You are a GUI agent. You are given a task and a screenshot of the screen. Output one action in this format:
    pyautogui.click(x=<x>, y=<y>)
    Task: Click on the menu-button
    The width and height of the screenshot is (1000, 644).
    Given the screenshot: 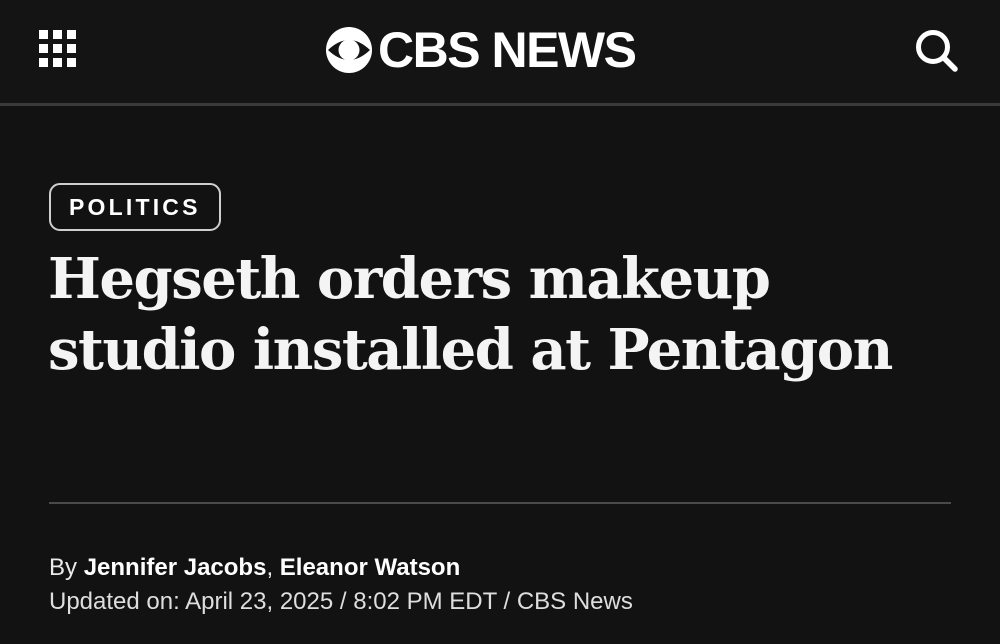 What is the action you would take?
    pyautogui.click(x=58, y=49)
    